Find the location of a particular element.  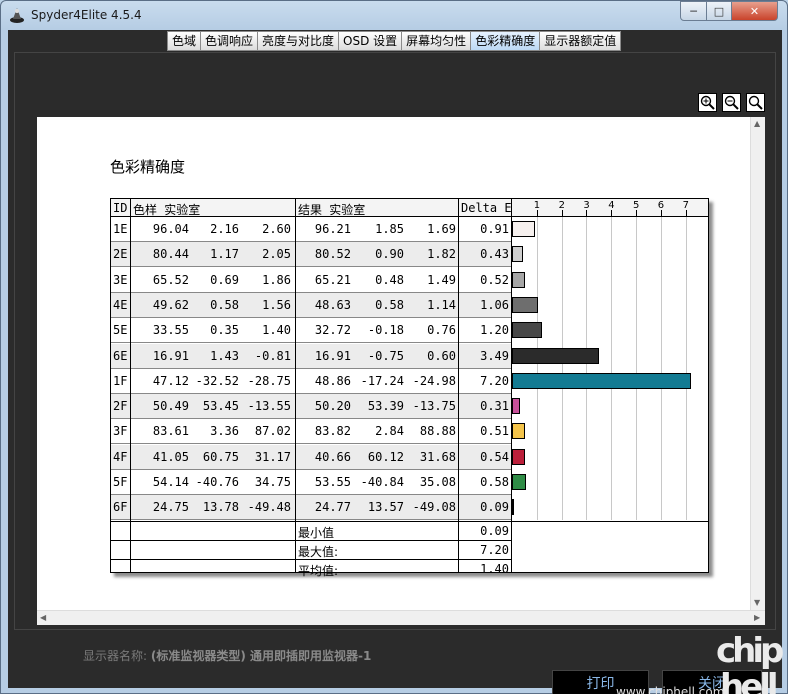

sample-value: 49.62 is located at coordinates (170, 304).